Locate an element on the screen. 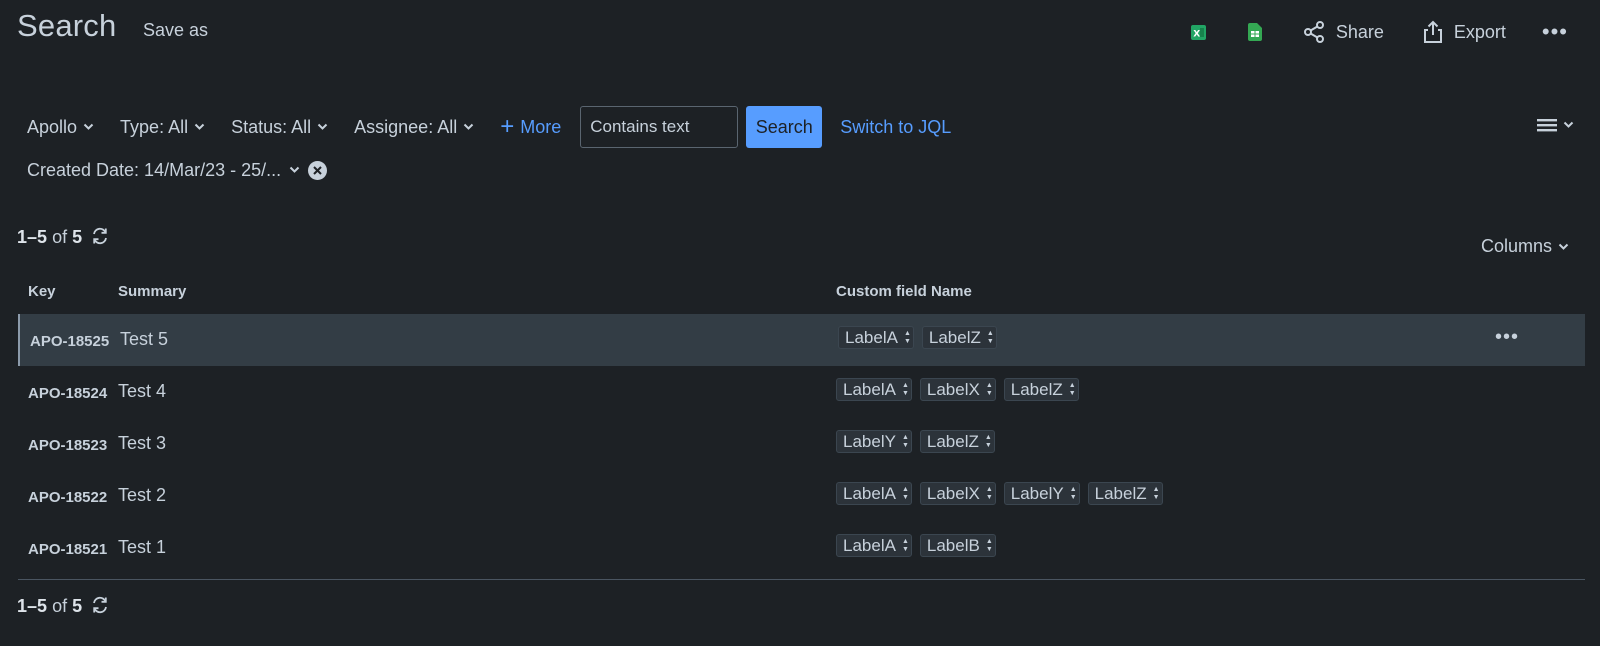 This screenshot has height=646, width=1600. excel-export-icon: X is located at coordinates (1199, 32).